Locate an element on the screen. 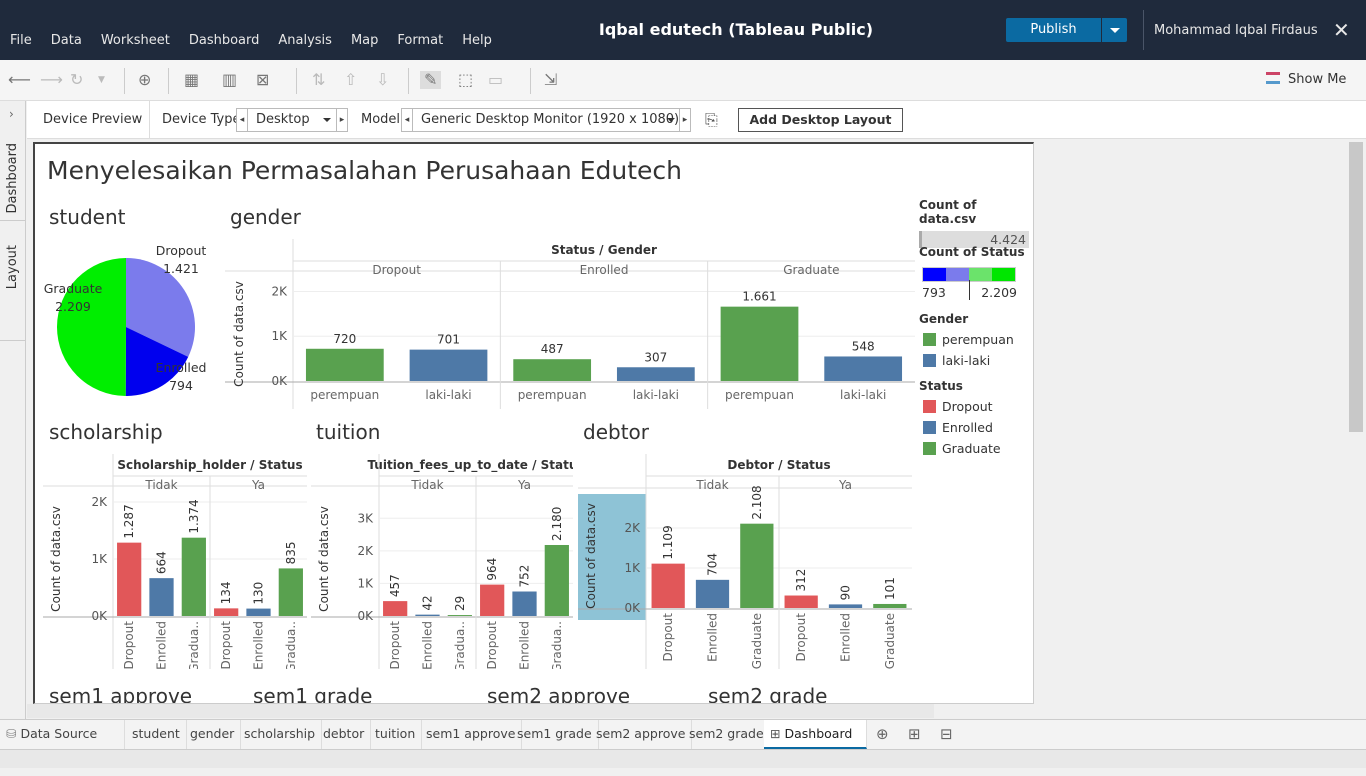 The width and height of the screenshot is (1366, 776). sheet-tab-tuition: tuition is located at coordinates (396, 734).